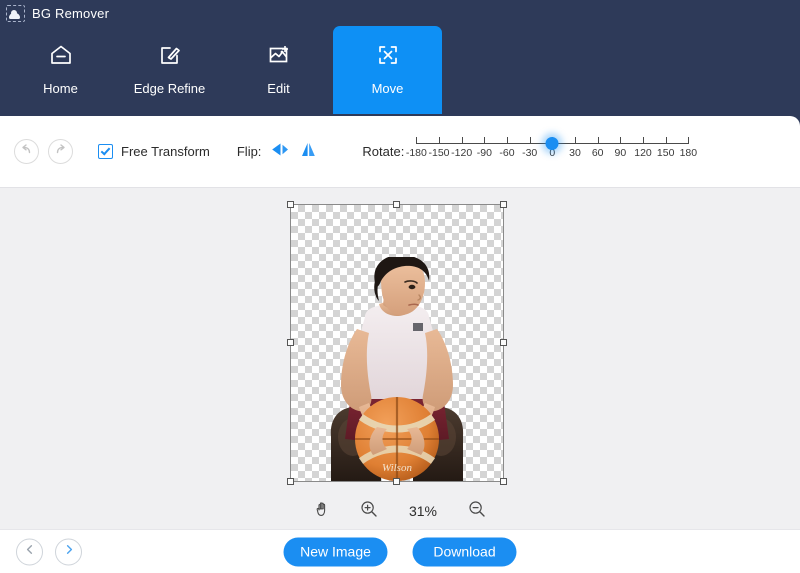 The width and height of the screenshot is (800, 573). What do you see at coordinates (387, 88) in the screenshot?
I see `tab-move-label: Move` at bounding box center [387, 88].